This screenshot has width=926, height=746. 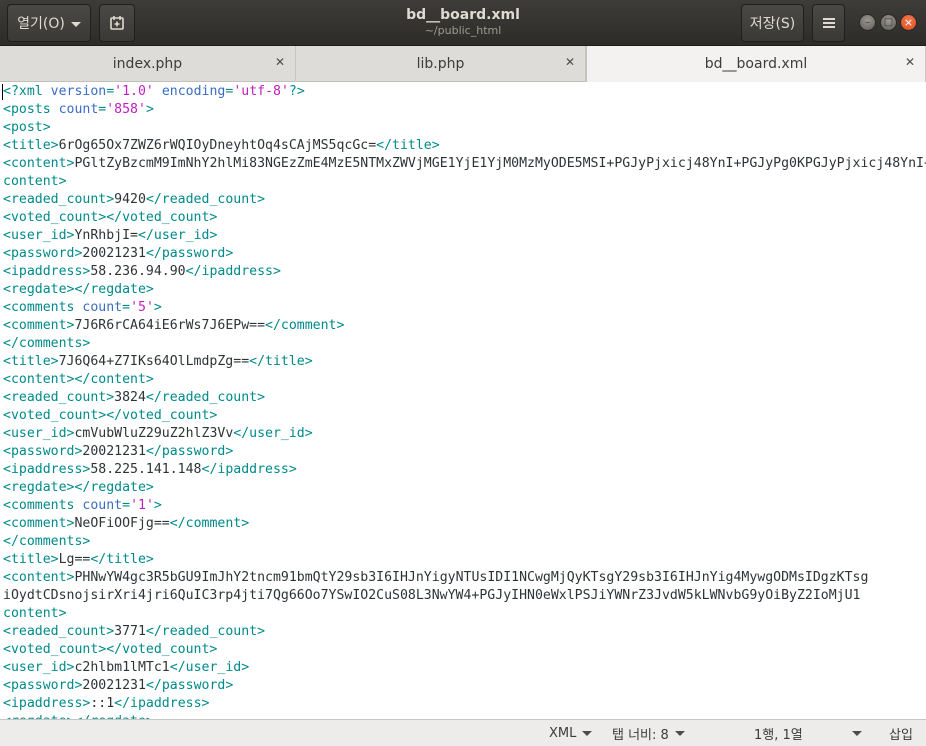 What do you see at coordinates (908, 22) in the screenshot?
I see `close-window-button: ×` at bounding box center [908, 22].